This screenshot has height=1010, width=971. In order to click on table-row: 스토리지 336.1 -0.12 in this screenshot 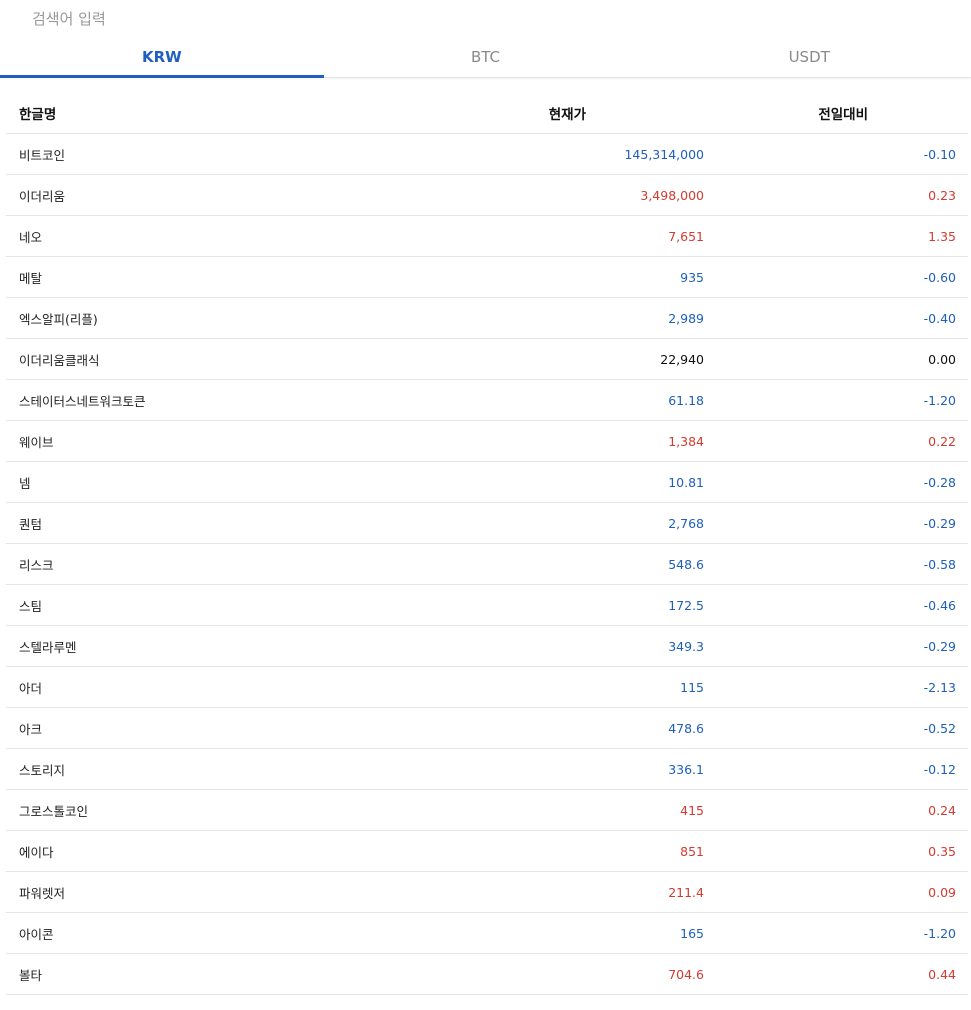, I will do `click(487, 769)`.